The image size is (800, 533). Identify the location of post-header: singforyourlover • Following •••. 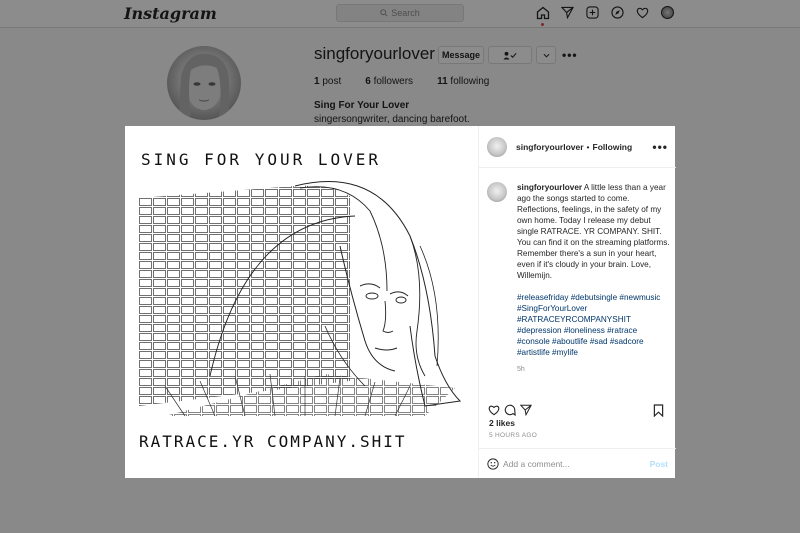
(577, 147).